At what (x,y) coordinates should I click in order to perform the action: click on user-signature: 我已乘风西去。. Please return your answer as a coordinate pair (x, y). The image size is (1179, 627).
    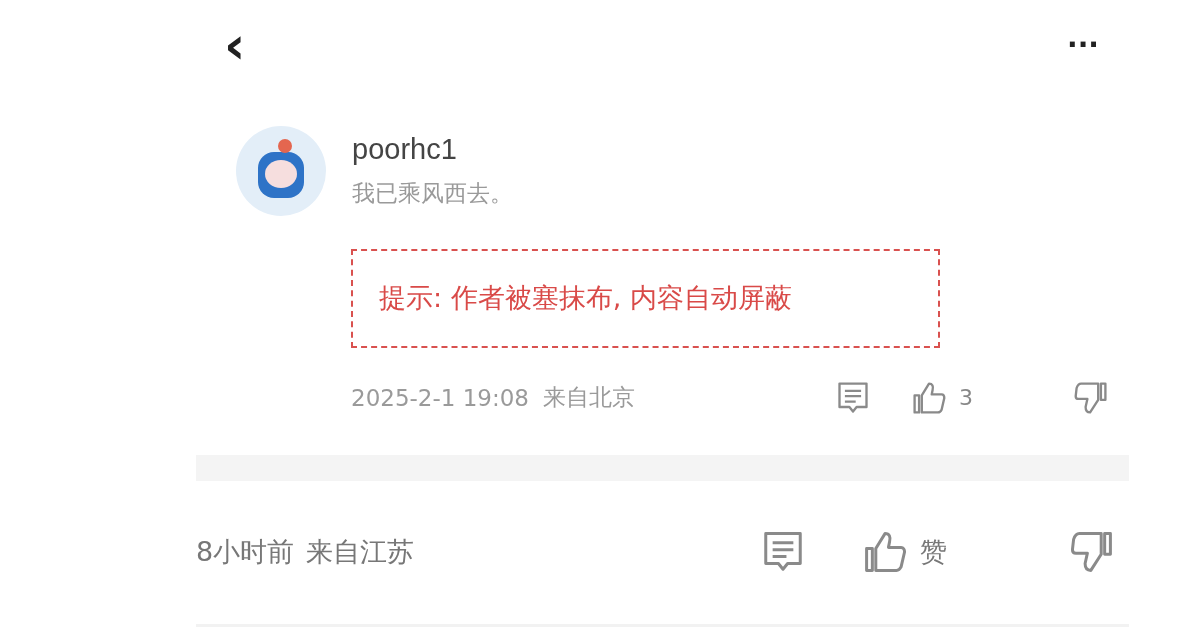
    Looking at the image, I should click on (432, 193).